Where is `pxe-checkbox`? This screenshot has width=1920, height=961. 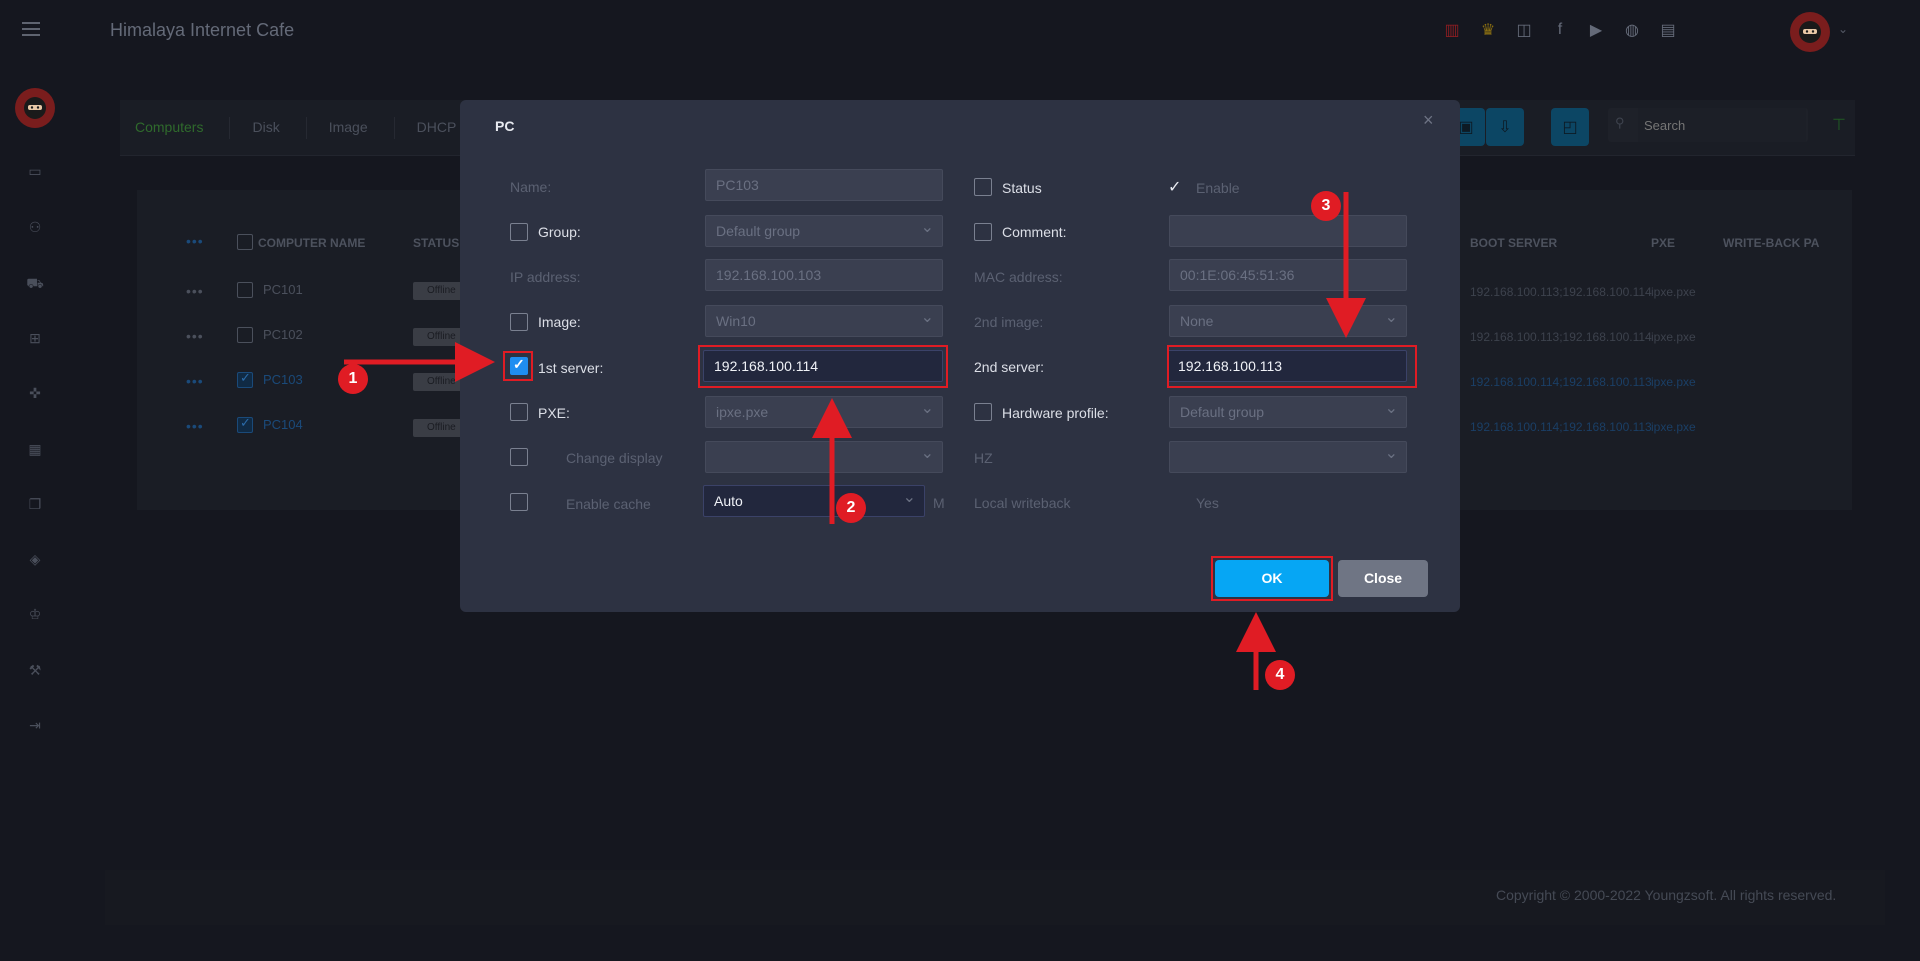 pxe-checkbox is located at coordinates (519, 412).